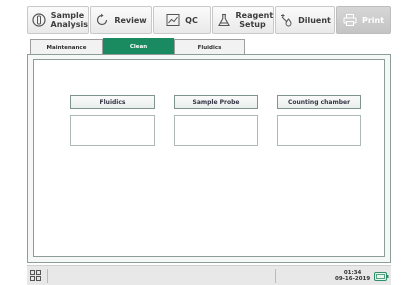 The image size is (419, 285). I want to click on clock: 01:34 09-16-2019, so click(352, 276).